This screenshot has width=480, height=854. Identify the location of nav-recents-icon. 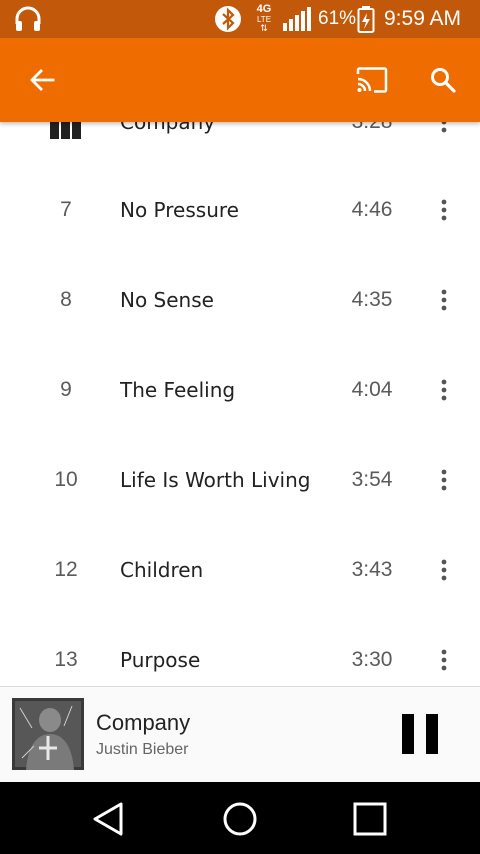
(370, 819).